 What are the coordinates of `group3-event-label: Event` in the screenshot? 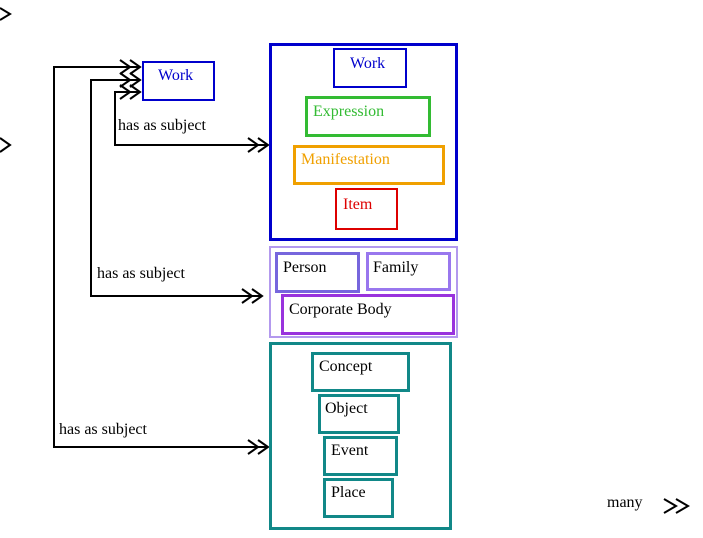 It's located at (350, 450).